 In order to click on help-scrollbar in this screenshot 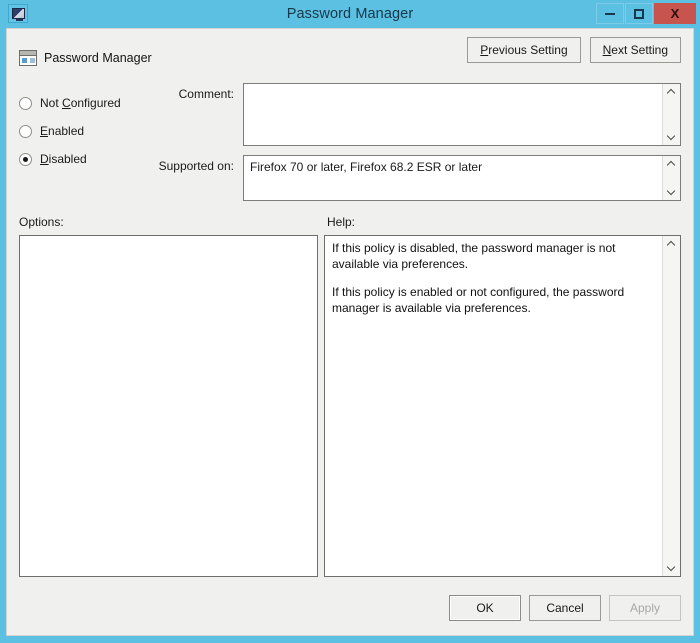, I will do `click(671, 406)`.